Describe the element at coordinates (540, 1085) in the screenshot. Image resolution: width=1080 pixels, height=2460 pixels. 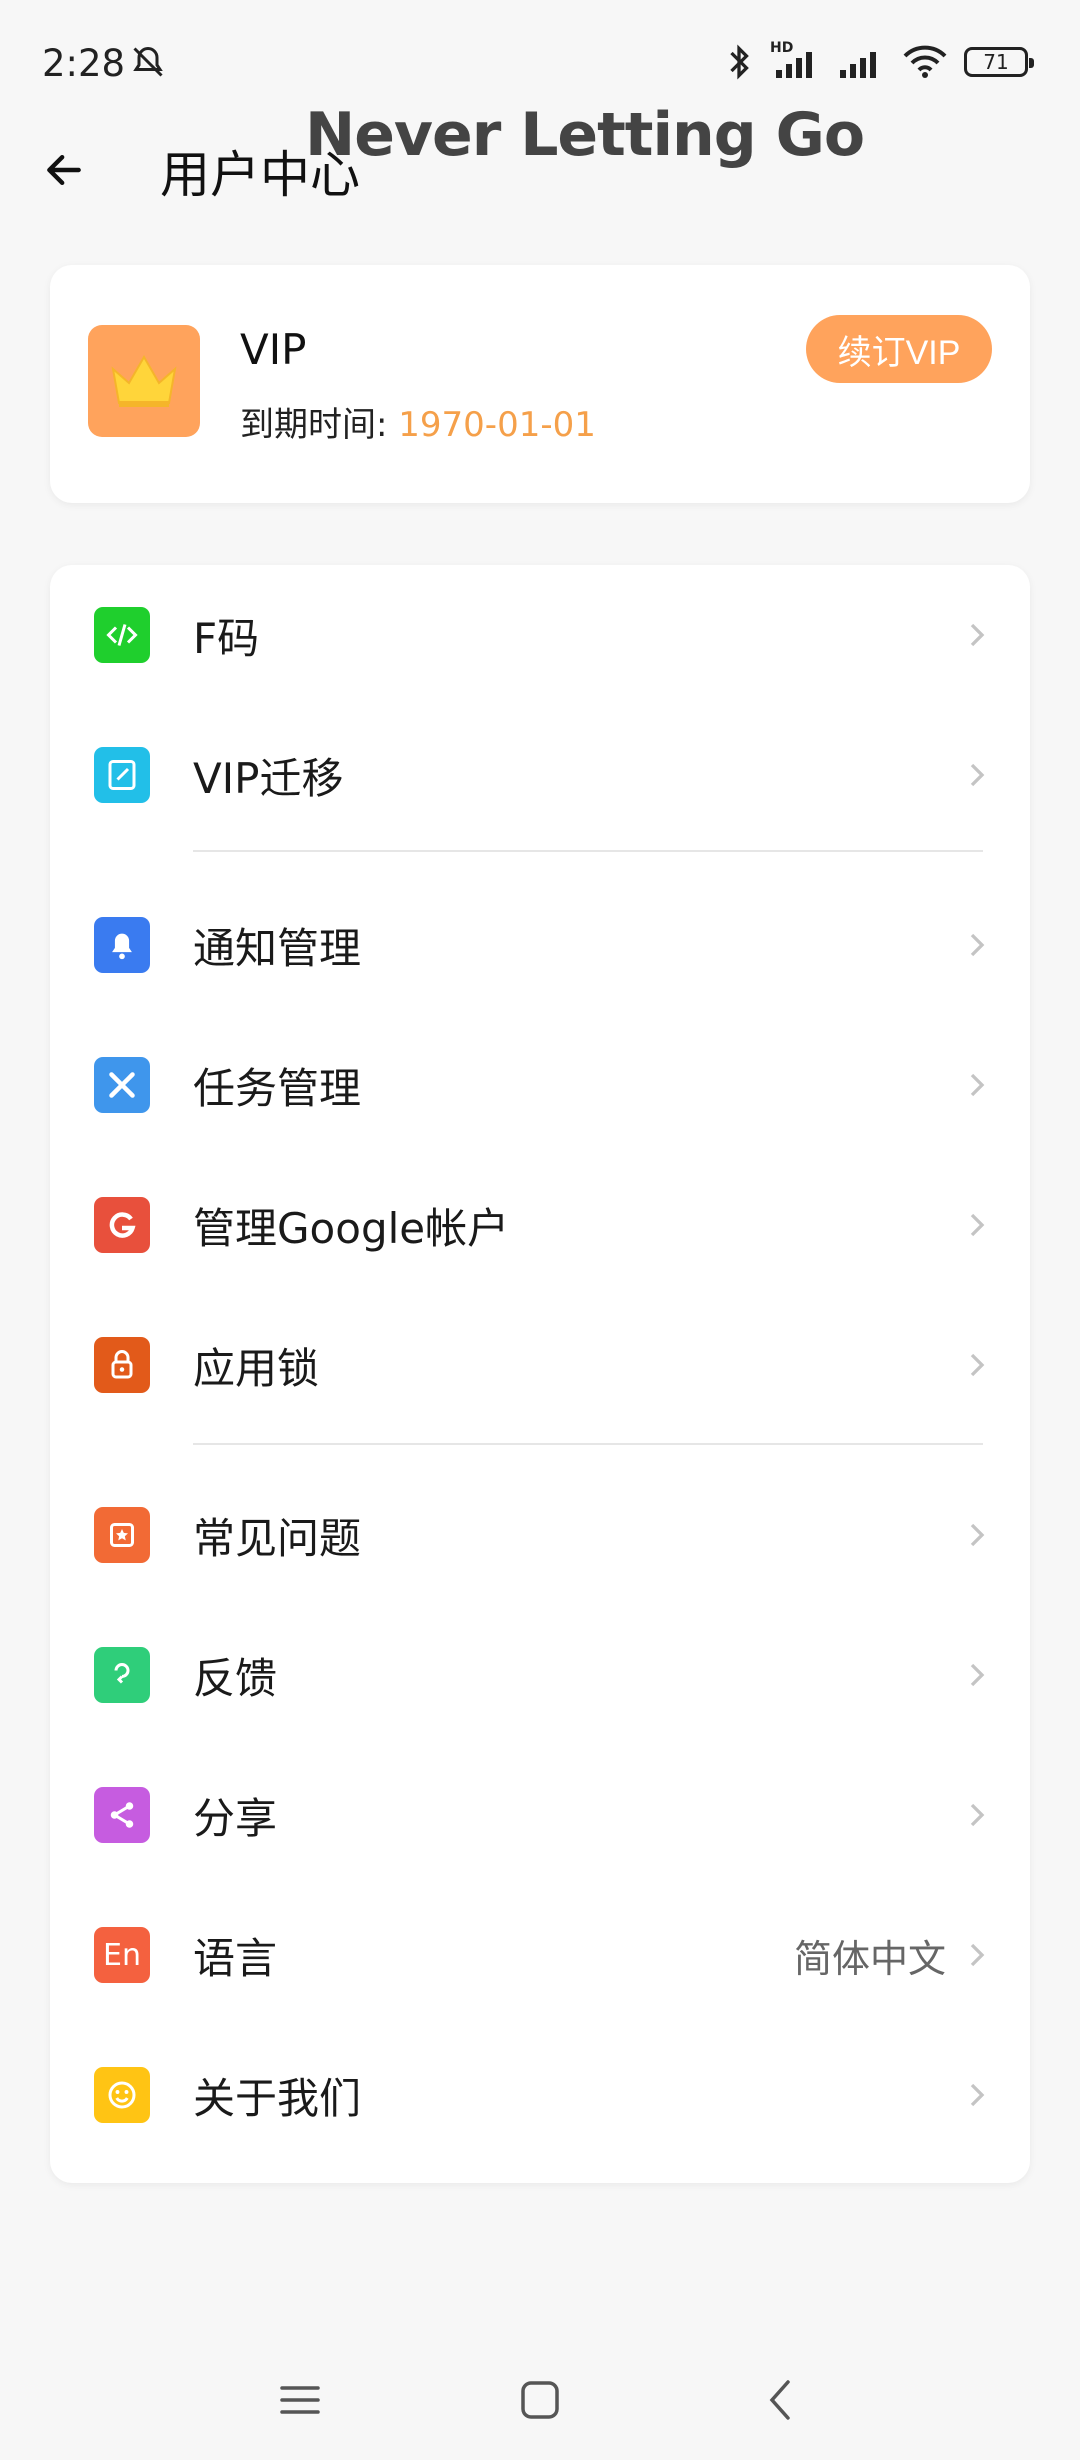
I see `menu-item-tasks: 任务管理` at that location.